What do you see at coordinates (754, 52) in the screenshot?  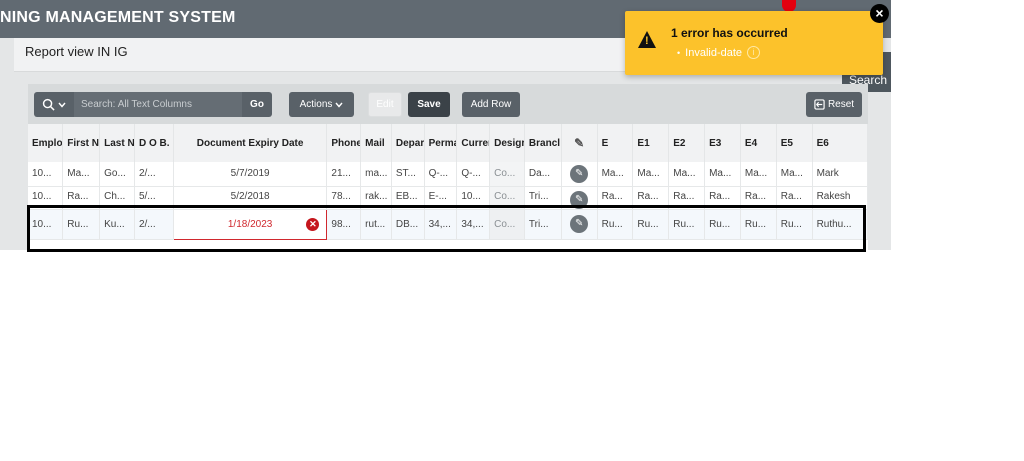 I see `info-icon: i` at bounding box center [754, 52].